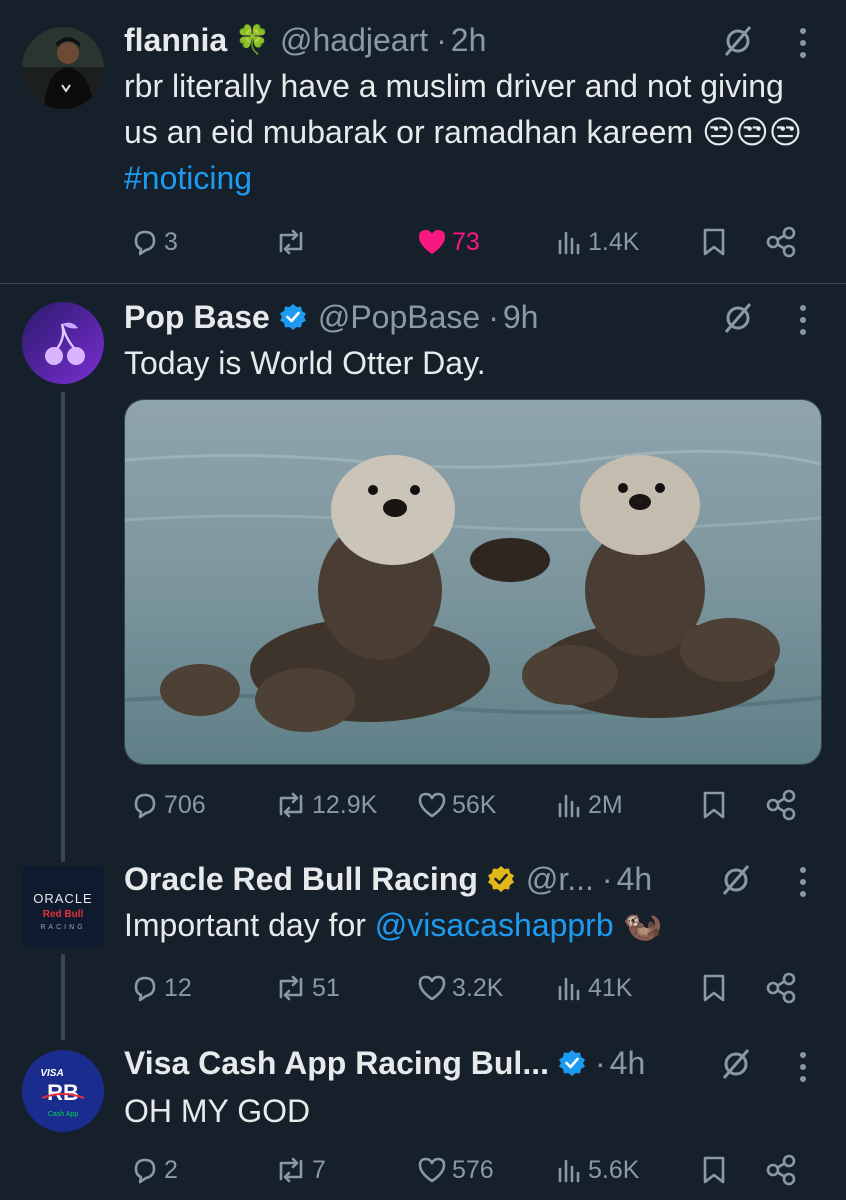  I want to click on tweet-text: Important day for @visacashapprb 🦦, so click(464, 925).